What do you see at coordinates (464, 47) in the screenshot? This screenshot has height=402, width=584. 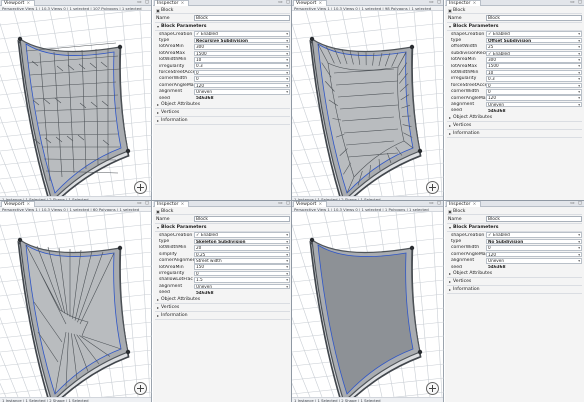 I see `param-label: offsetWidth` at bounding box center [464, 47].